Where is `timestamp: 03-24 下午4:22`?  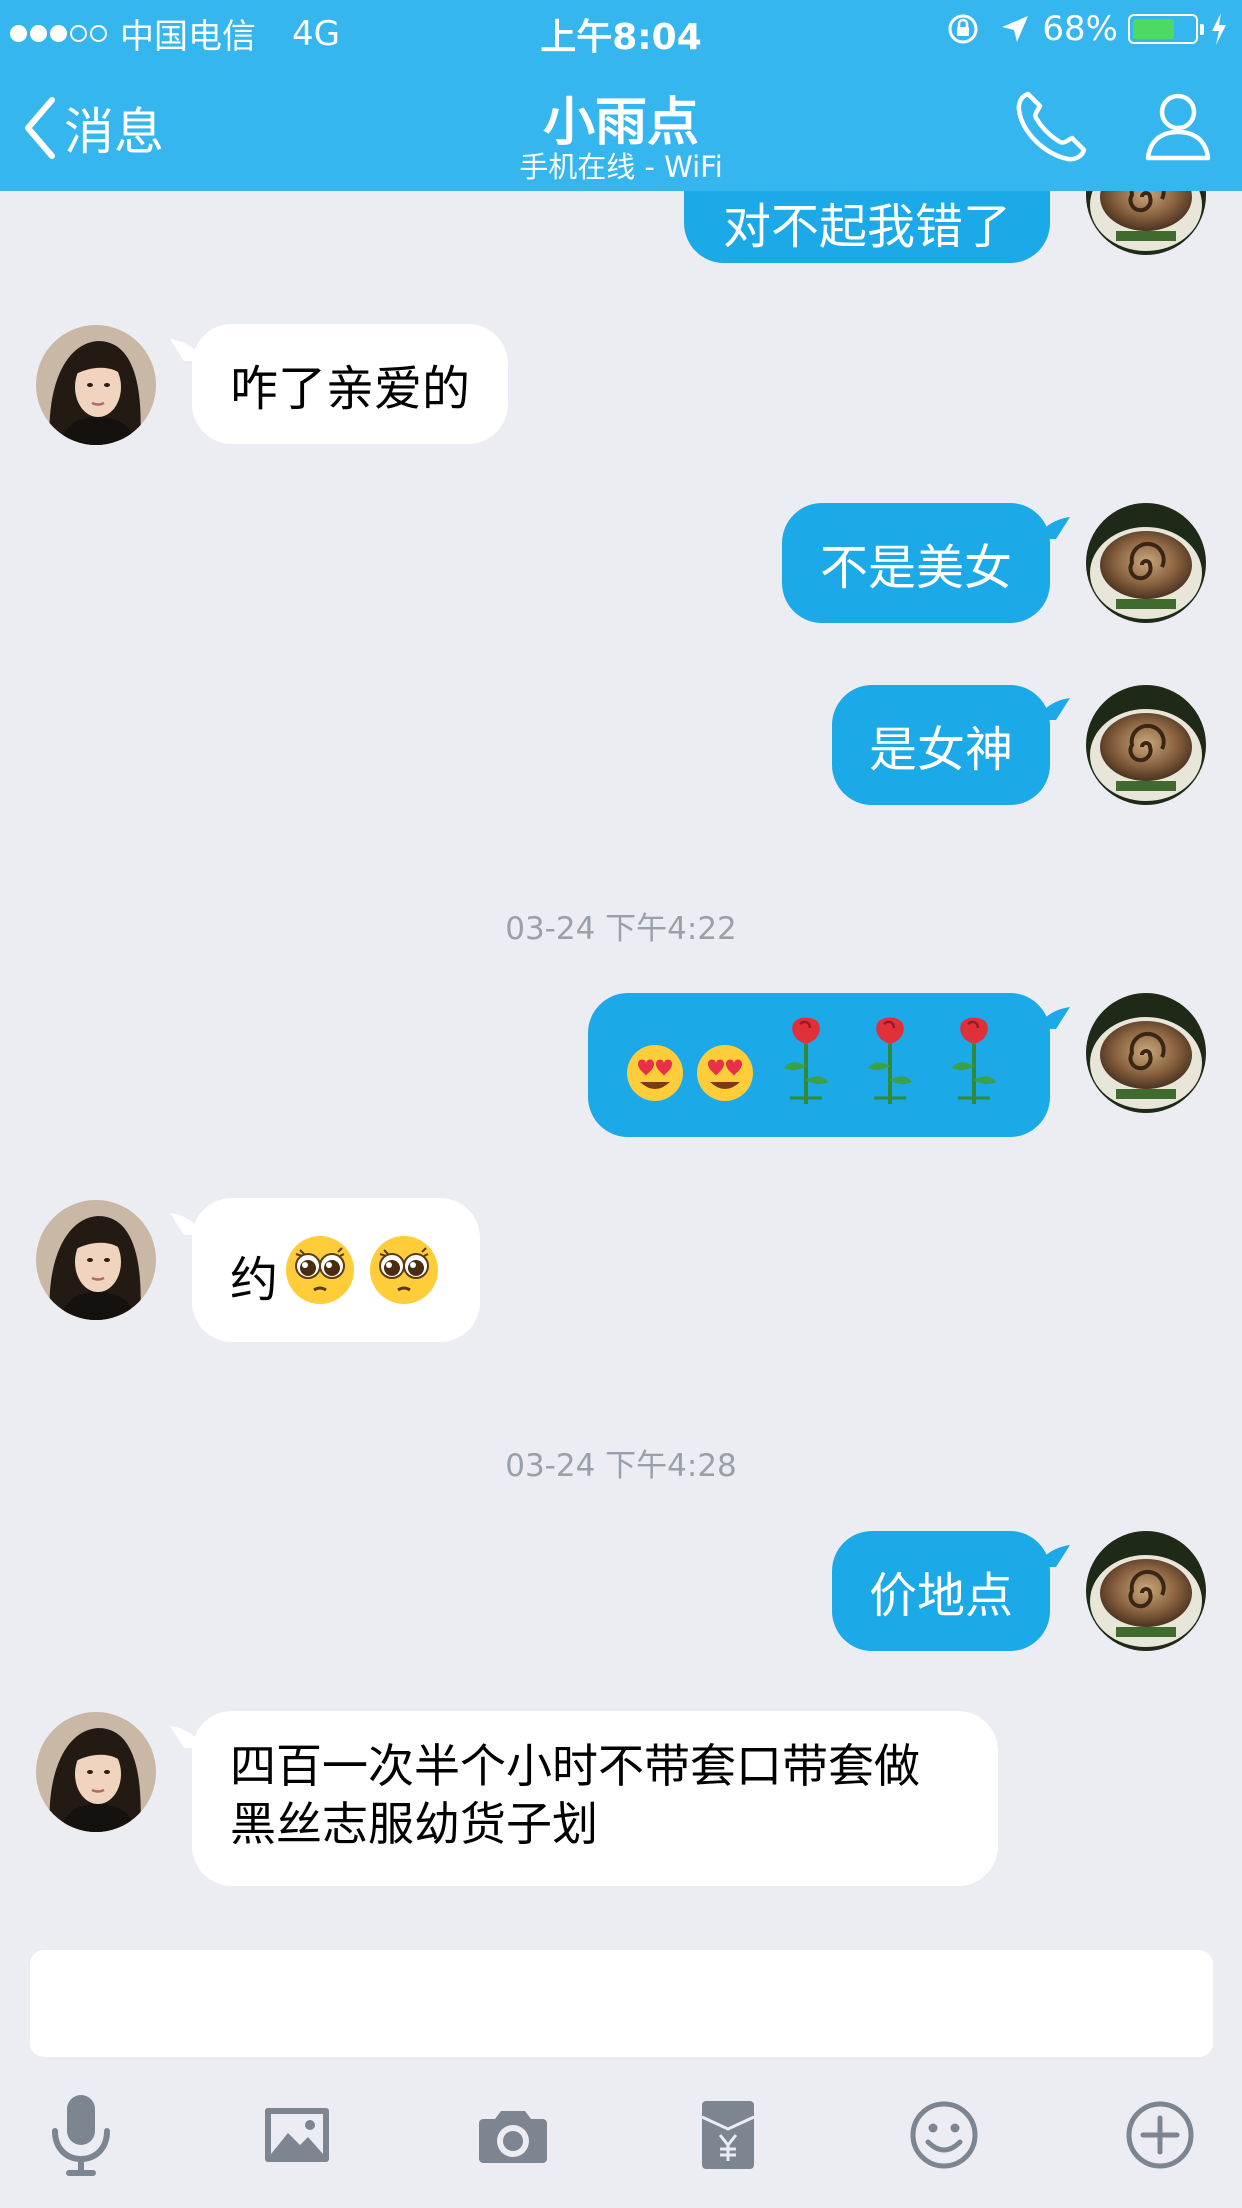
timestamp: 03-24 下午4:22 is located at coordinates (621, 929).